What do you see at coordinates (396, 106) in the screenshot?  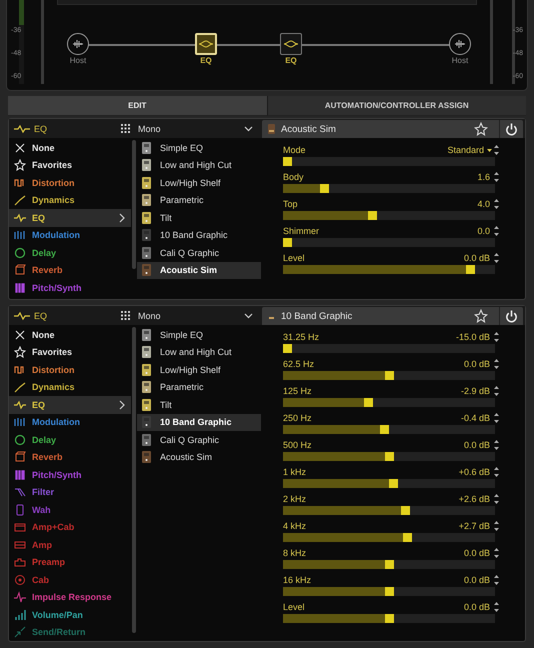 I see `tab: AUTOMATION/CONTROLLER ASSIGN` at bounding box center [396, 106].